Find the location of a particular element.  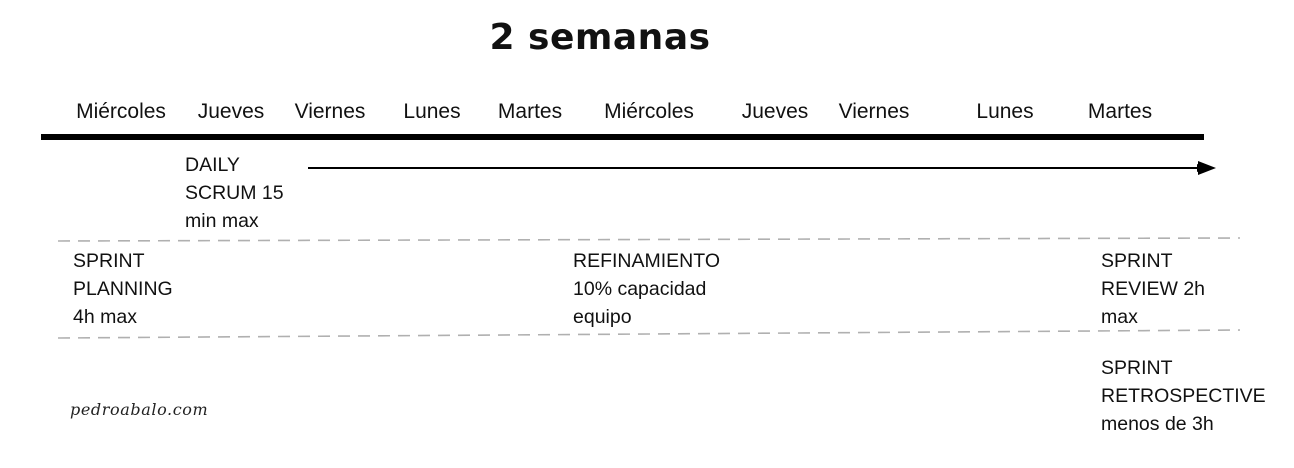

arrowhead-icon is located at coordinates (1207, 168).